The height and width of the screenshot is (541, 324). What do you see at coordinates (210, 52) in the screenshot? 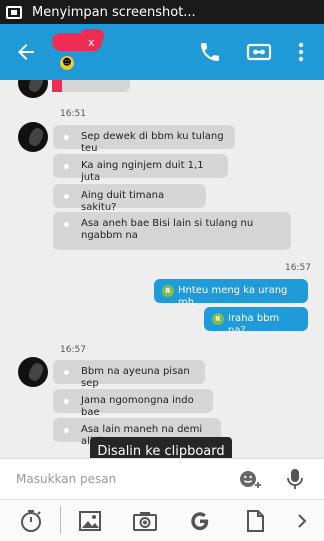
I see `phone-icon` at bounding box center [210, 52].